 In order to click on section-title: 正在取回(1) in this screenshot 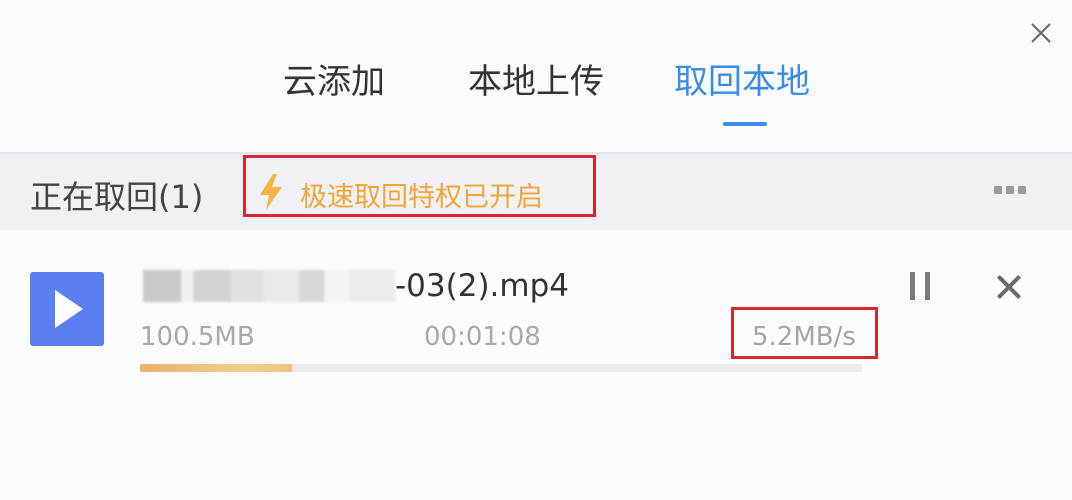, I will do `click(117, 197)`.